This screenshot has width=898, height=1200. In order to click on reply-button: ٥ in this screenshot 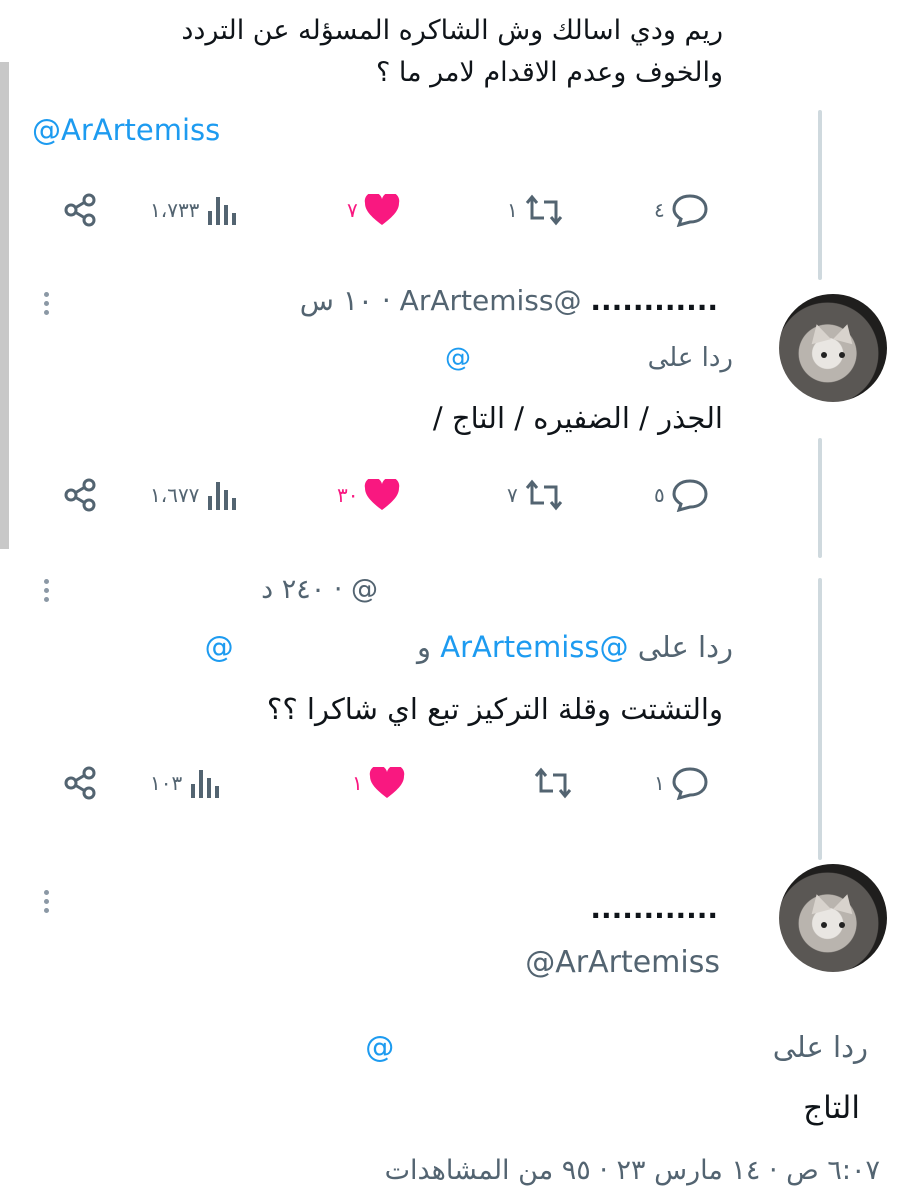, I will do `click(681, 495)`.